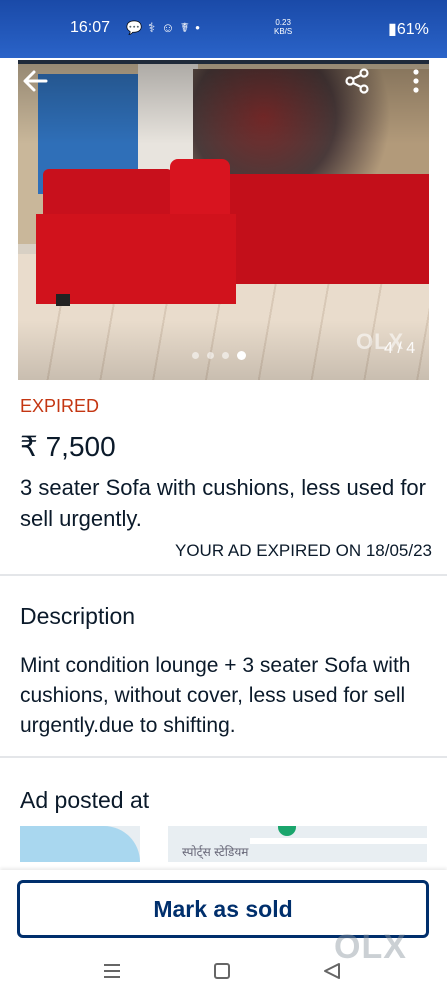 Image resolution: width=447 pixels, height=1000 pixels. Describe the element at coordinates (223, 844) in the screenshot. I see `location-map: स्पोर्ट्स स्टेडियम` at that location.